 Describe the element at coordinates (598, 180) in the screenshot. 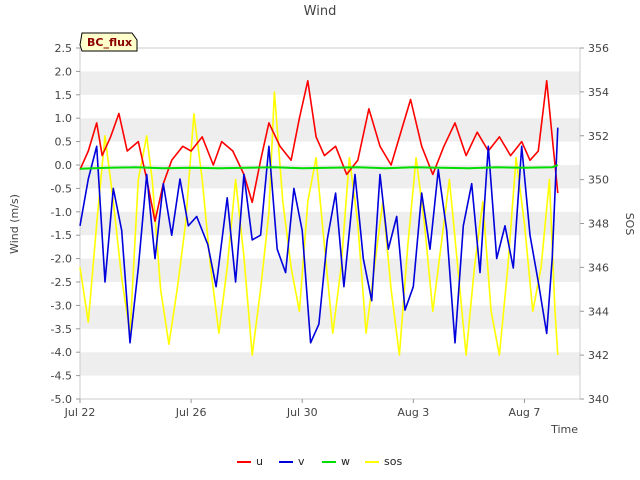

I see `y2-tick-label: 350` at that location.